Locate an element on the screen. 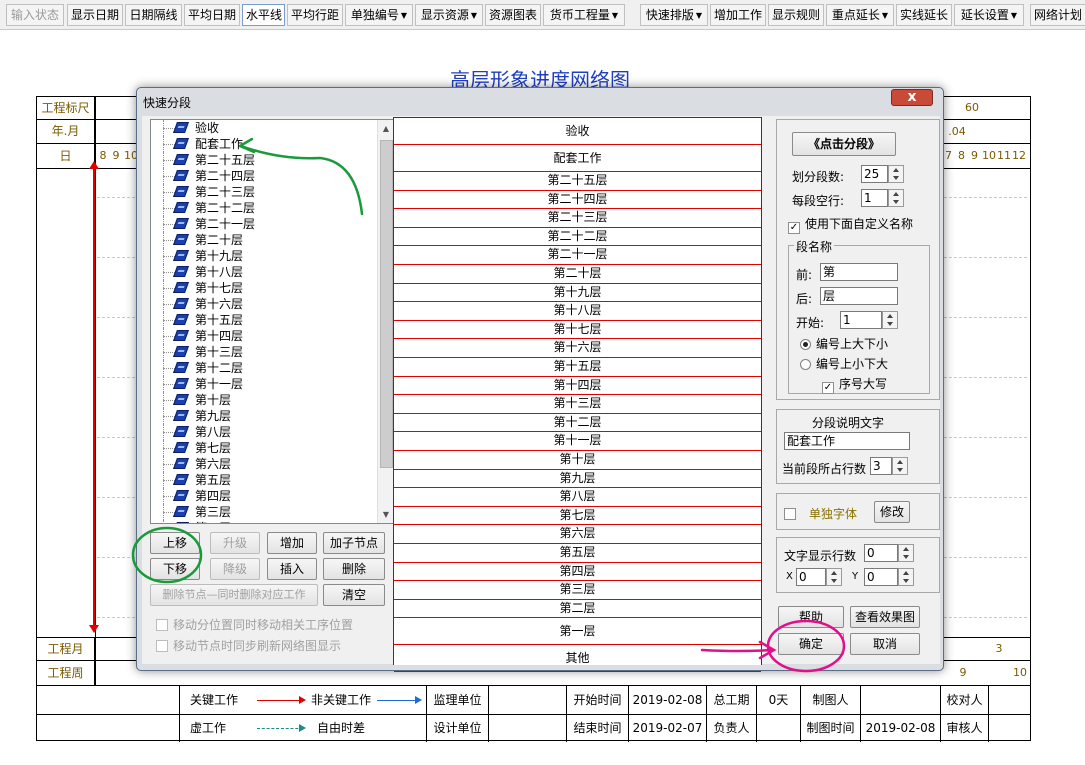 Image resolution: width=1085 pixels, height=765 pixels. toolbar-average-rowspacing: 平均行距 is located at coordinates (315, 15).